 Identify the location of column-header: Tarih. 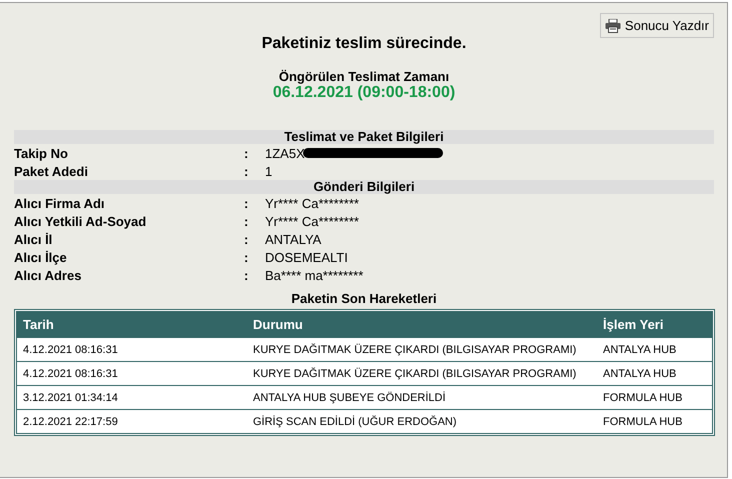
(132, 324).